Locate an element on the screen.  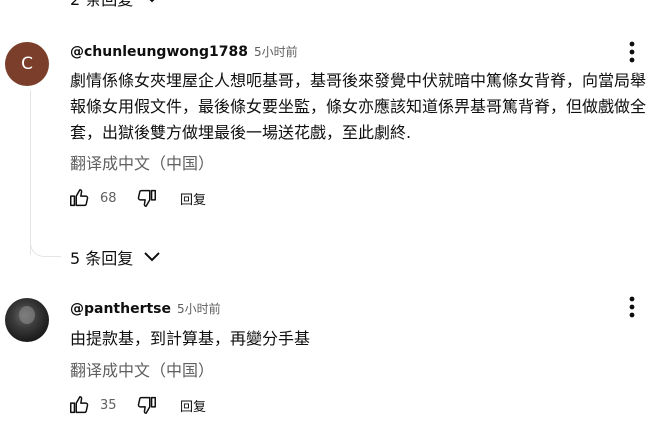
comment-header: @panthertse 5小时前 is located at coordinates (145, 308).